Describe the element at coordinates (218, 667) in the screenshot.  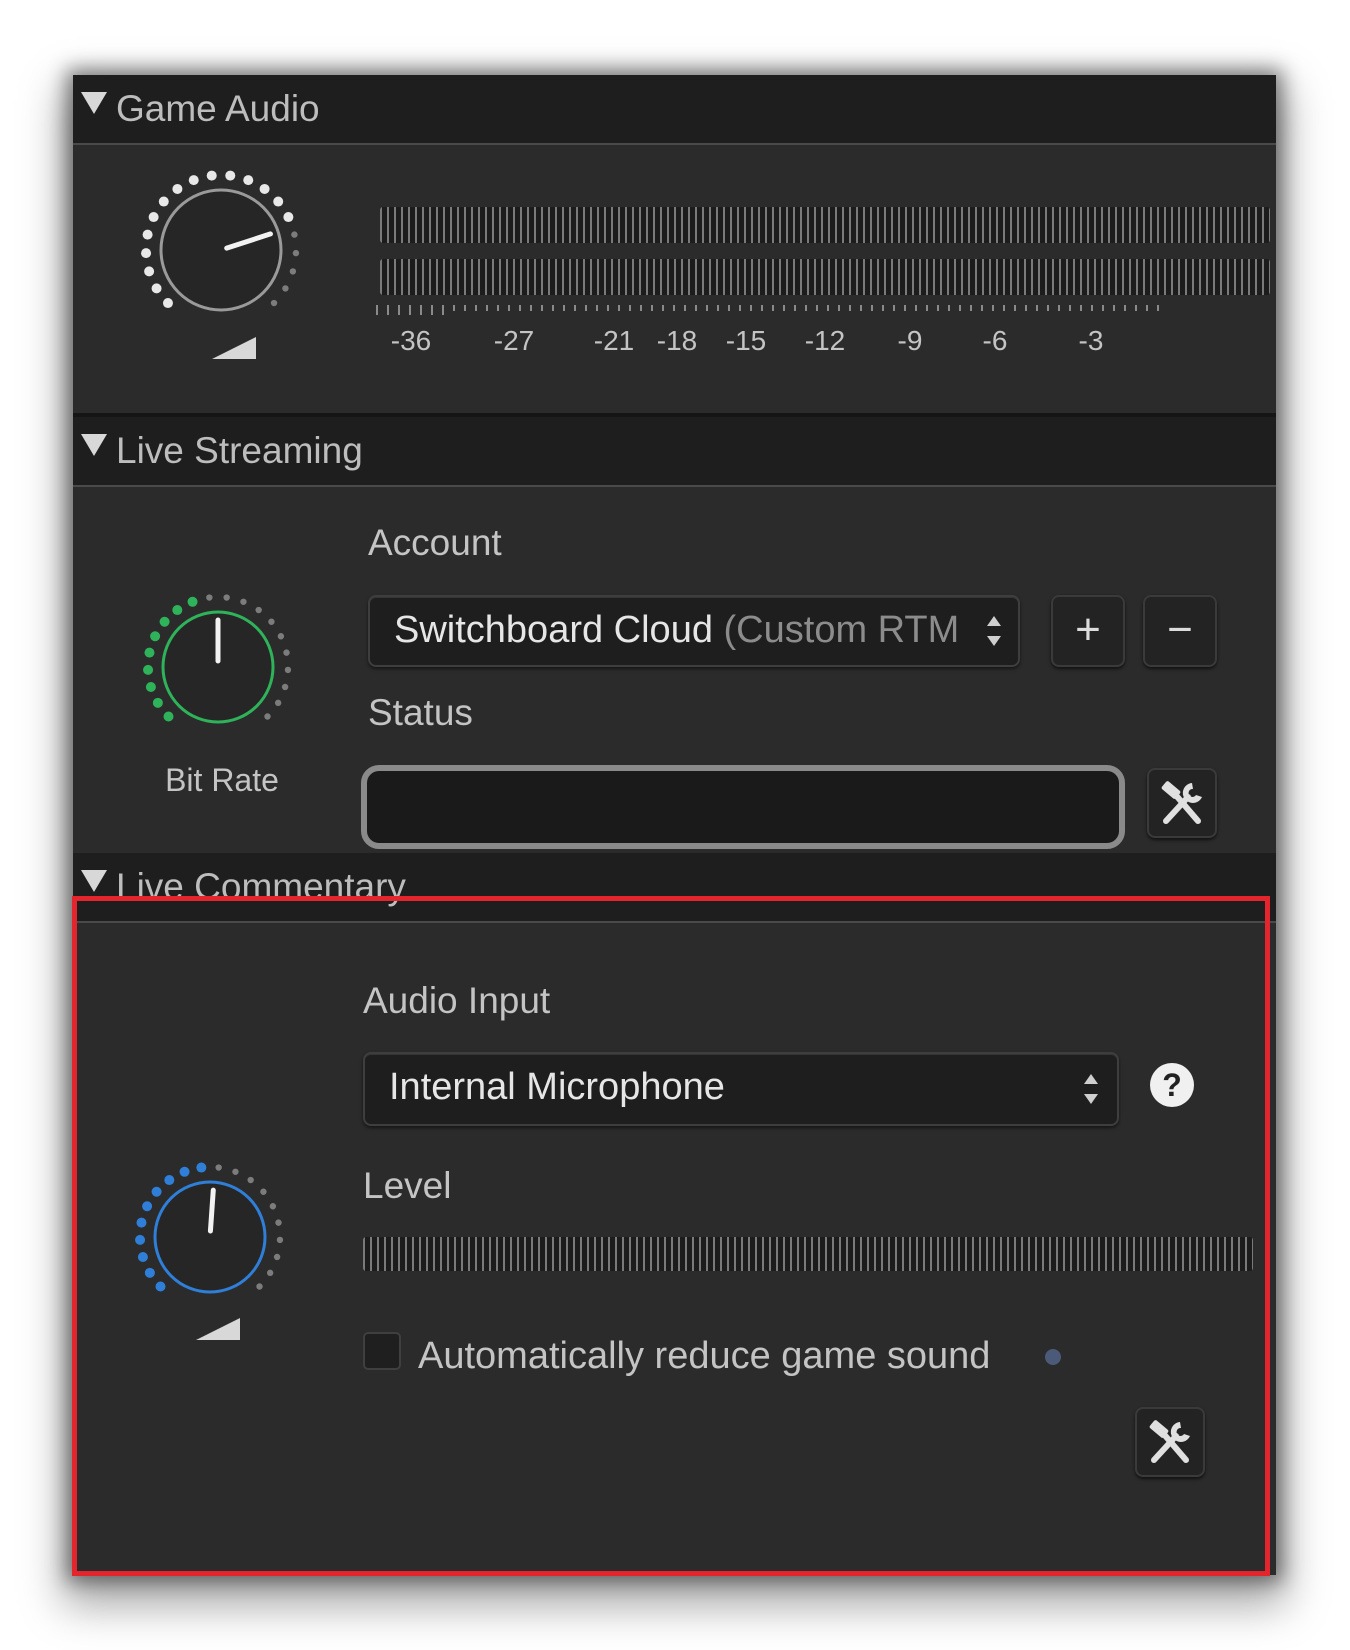
I see `bitrate-knob-icon` at that location.